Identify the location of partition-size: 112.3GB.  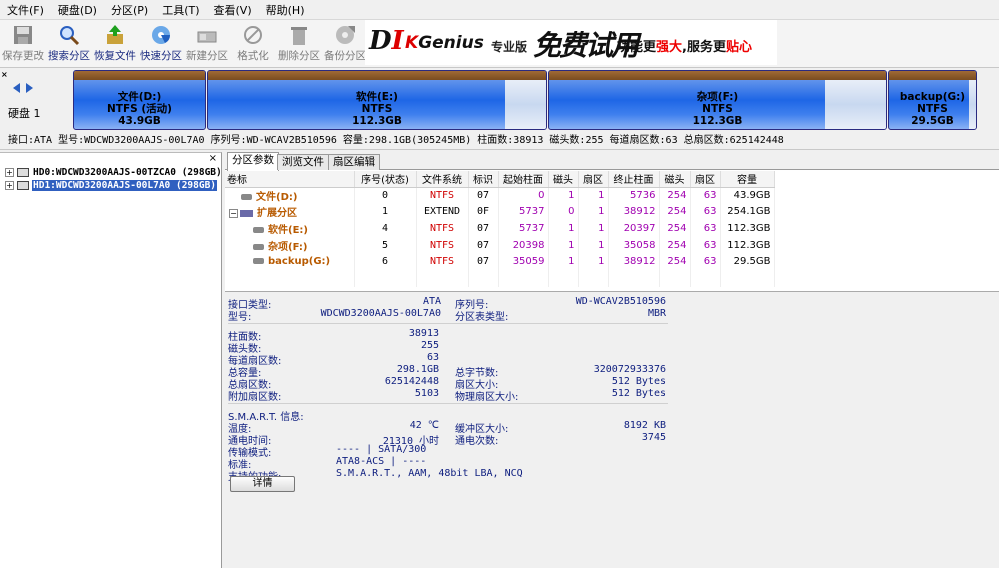
(717, 121).